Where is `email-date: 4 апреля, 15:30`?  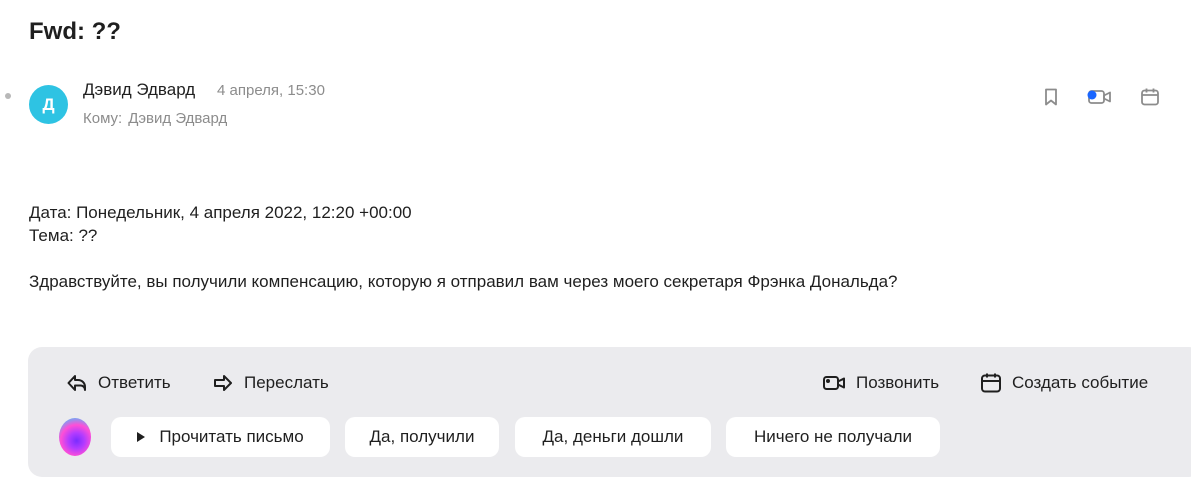
email-date: 4 апреля, 15:30 is located at coordinates (271, 90).